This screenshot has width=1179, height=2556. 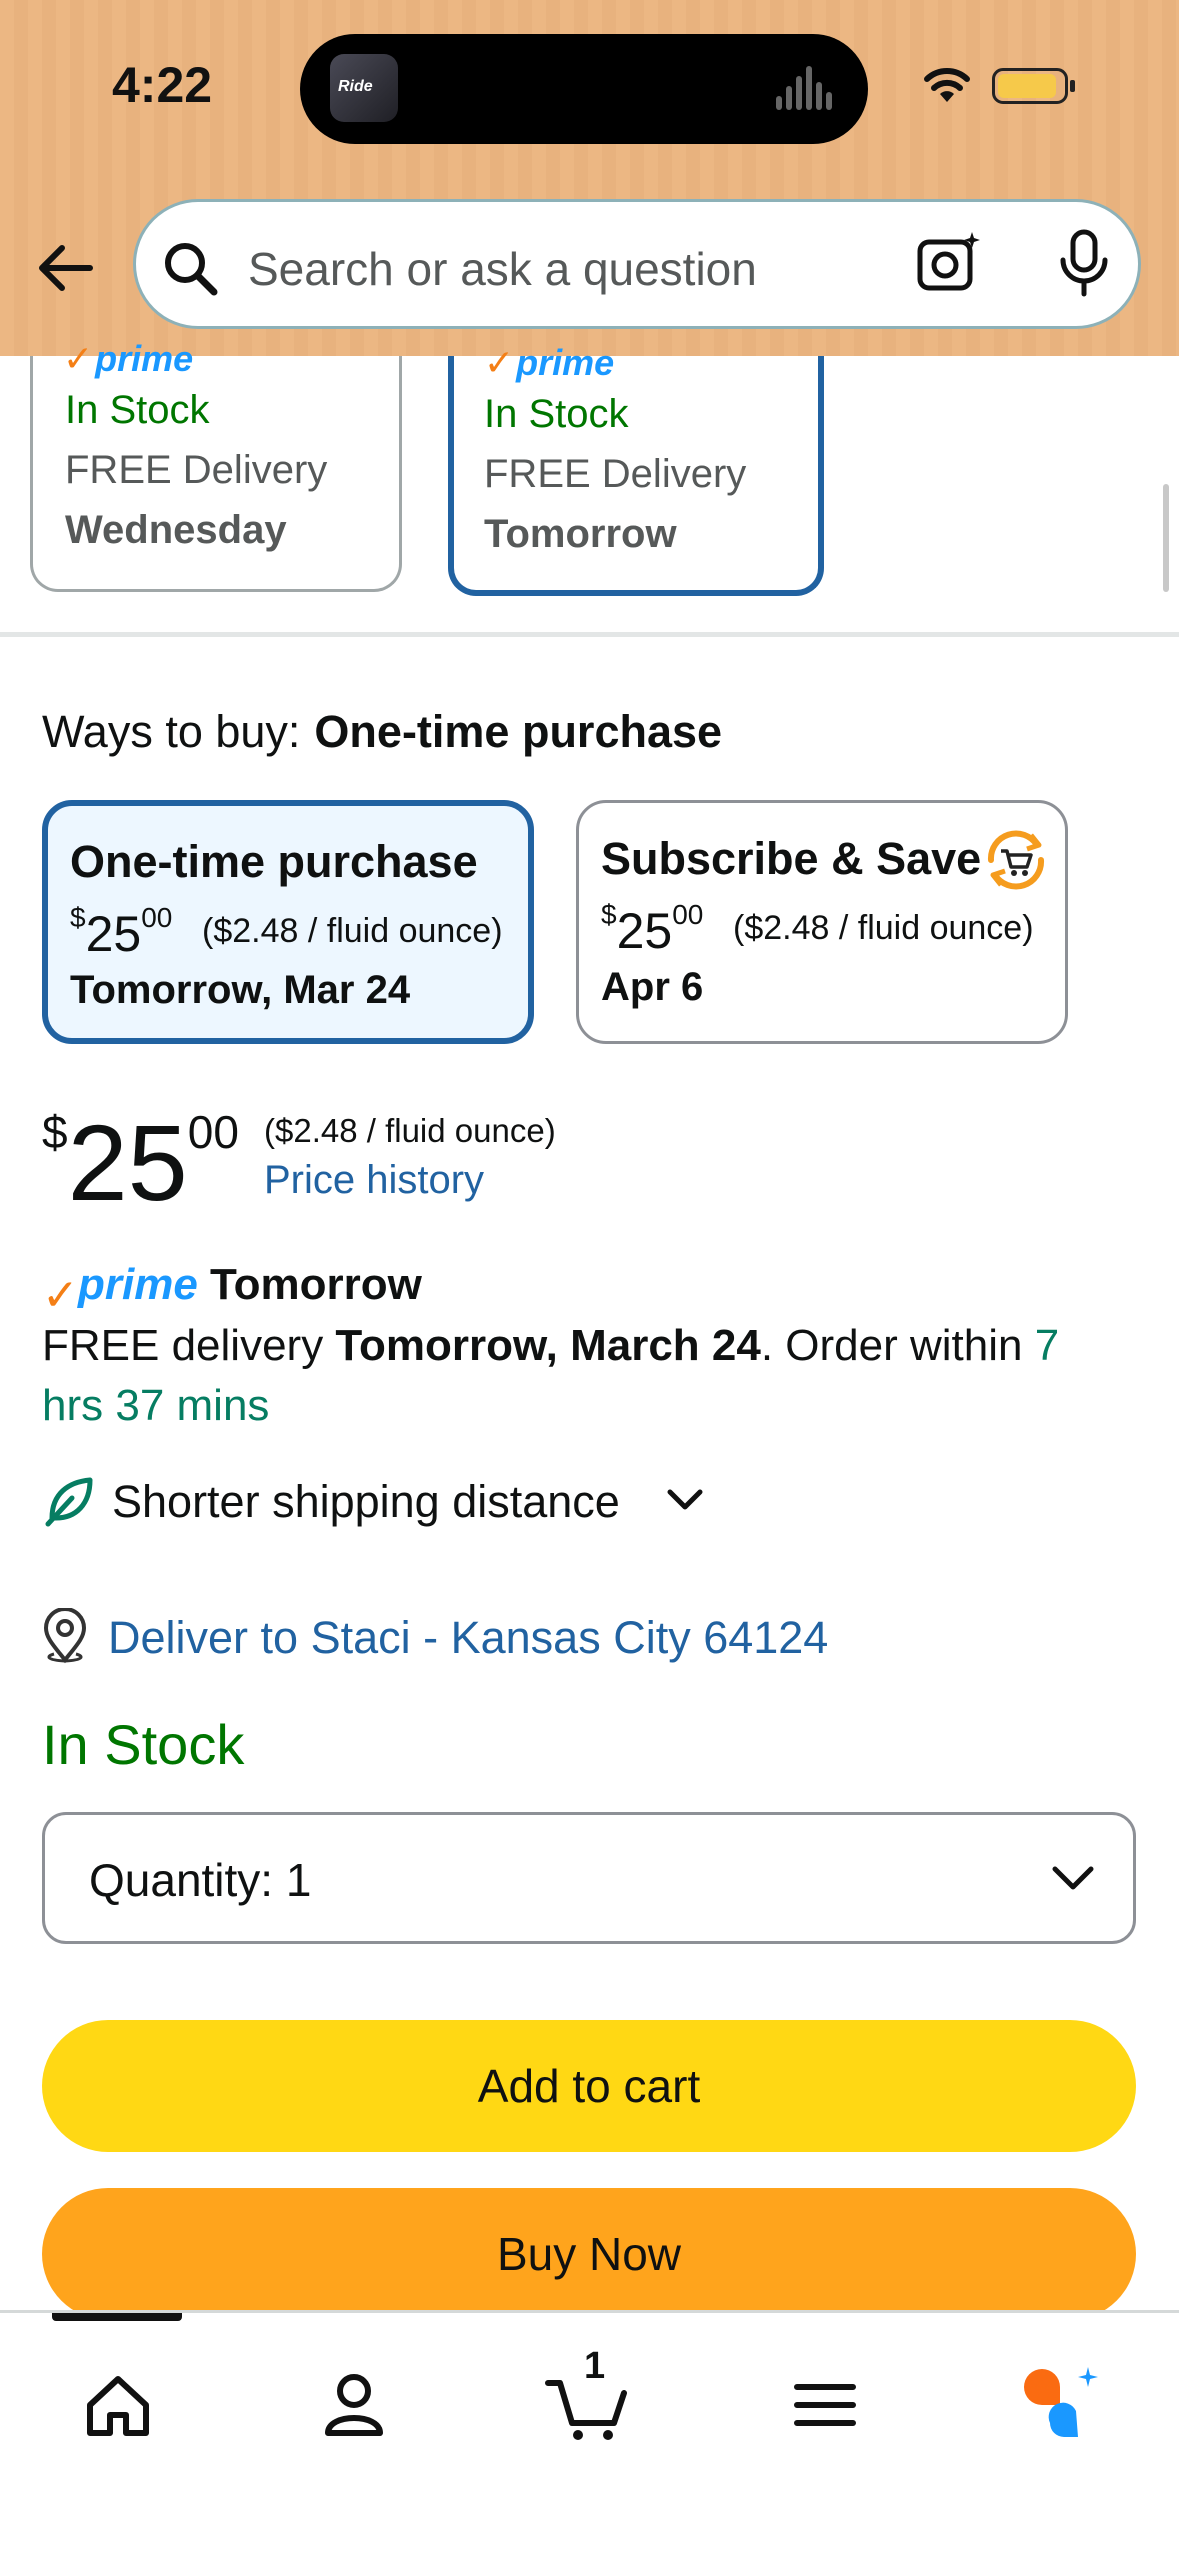 What do you see at coordinates (60, 1295) in the screenshot?
I see `prime-check-icon: ✓` at bounding box center [60, 1295].